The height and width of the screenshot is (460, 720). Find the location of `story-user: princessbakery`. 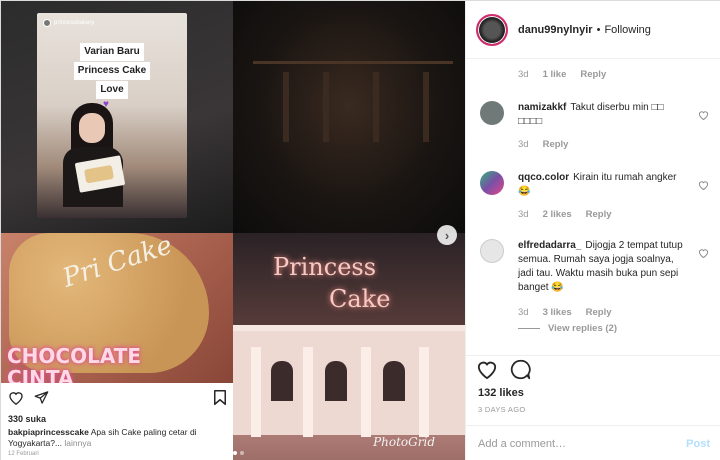

story-user: princessbakery is located at coordinates (68, 23).